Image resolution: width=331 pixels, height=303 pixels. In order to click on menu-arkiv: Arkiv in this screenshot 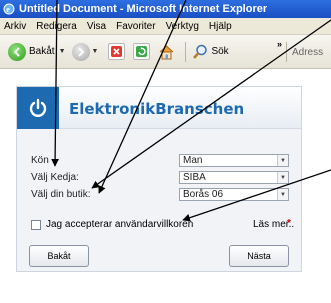, I will do `click(15, 26)`.